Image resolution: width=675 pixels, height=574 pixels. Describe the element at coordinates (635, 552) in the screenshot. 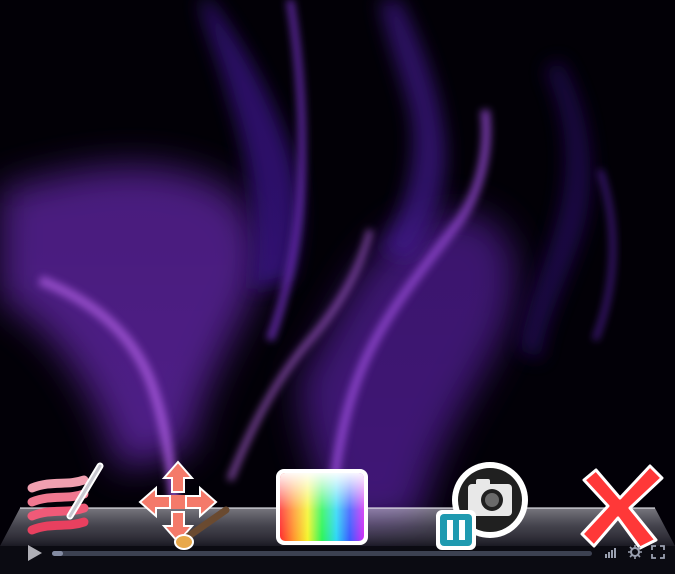

I see `settings-icon` at that location.